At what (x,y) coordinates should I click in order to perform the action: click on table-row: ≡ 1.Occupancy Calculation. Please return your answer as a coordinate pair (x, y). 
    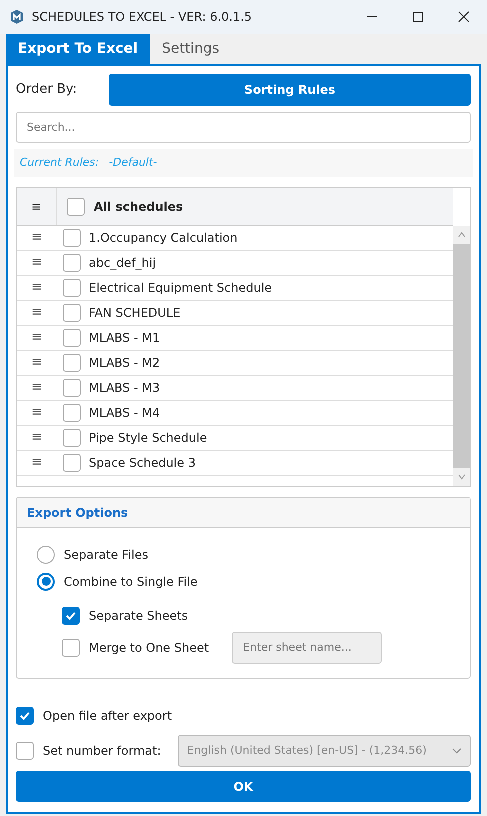
    Looking at the image, I should click on (235, 238).